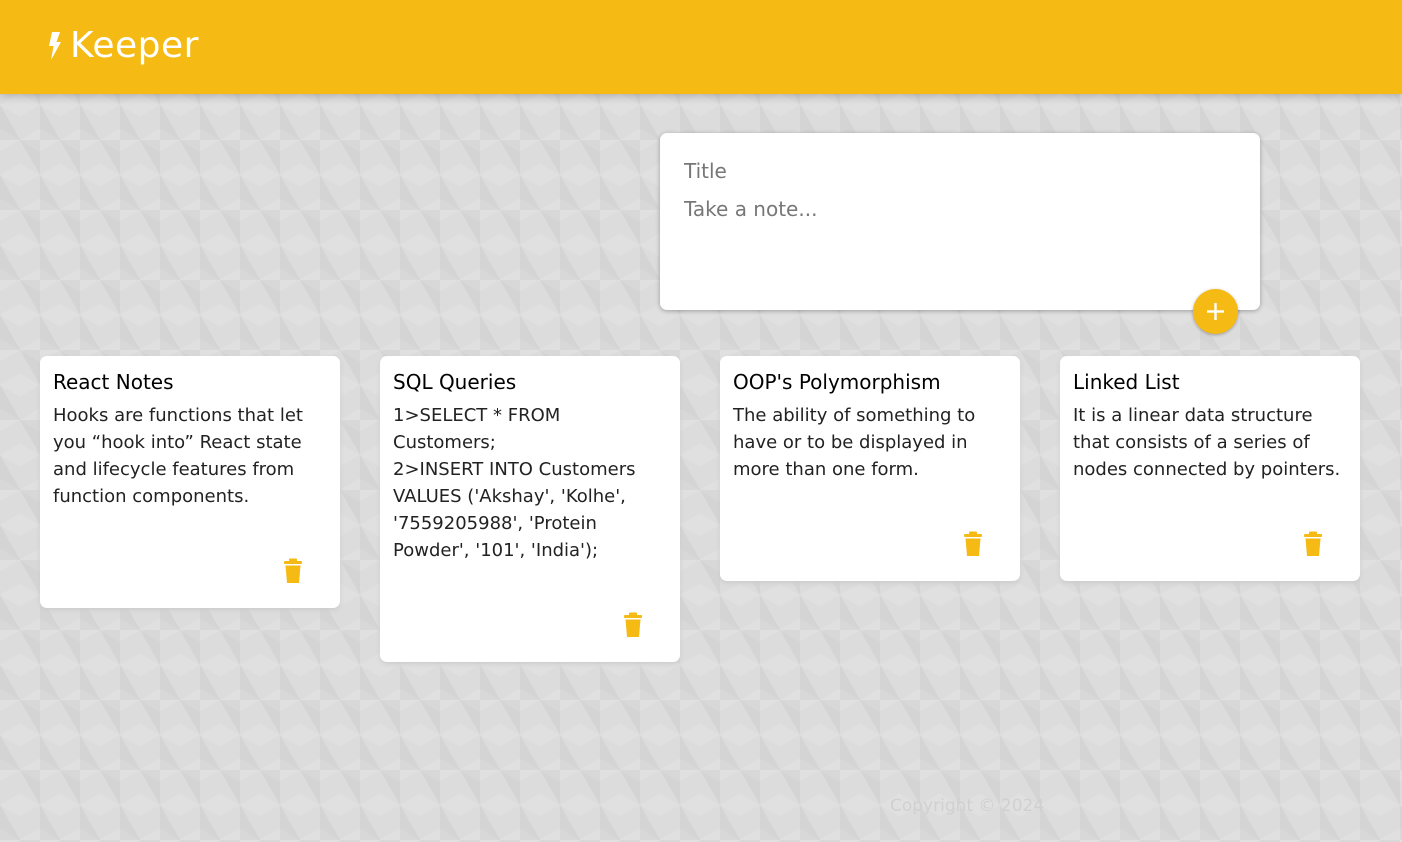  Describe the element at coordinates (837, 382) in the screenshot. I see `note-title: OOP's Polymorphism` at that location.